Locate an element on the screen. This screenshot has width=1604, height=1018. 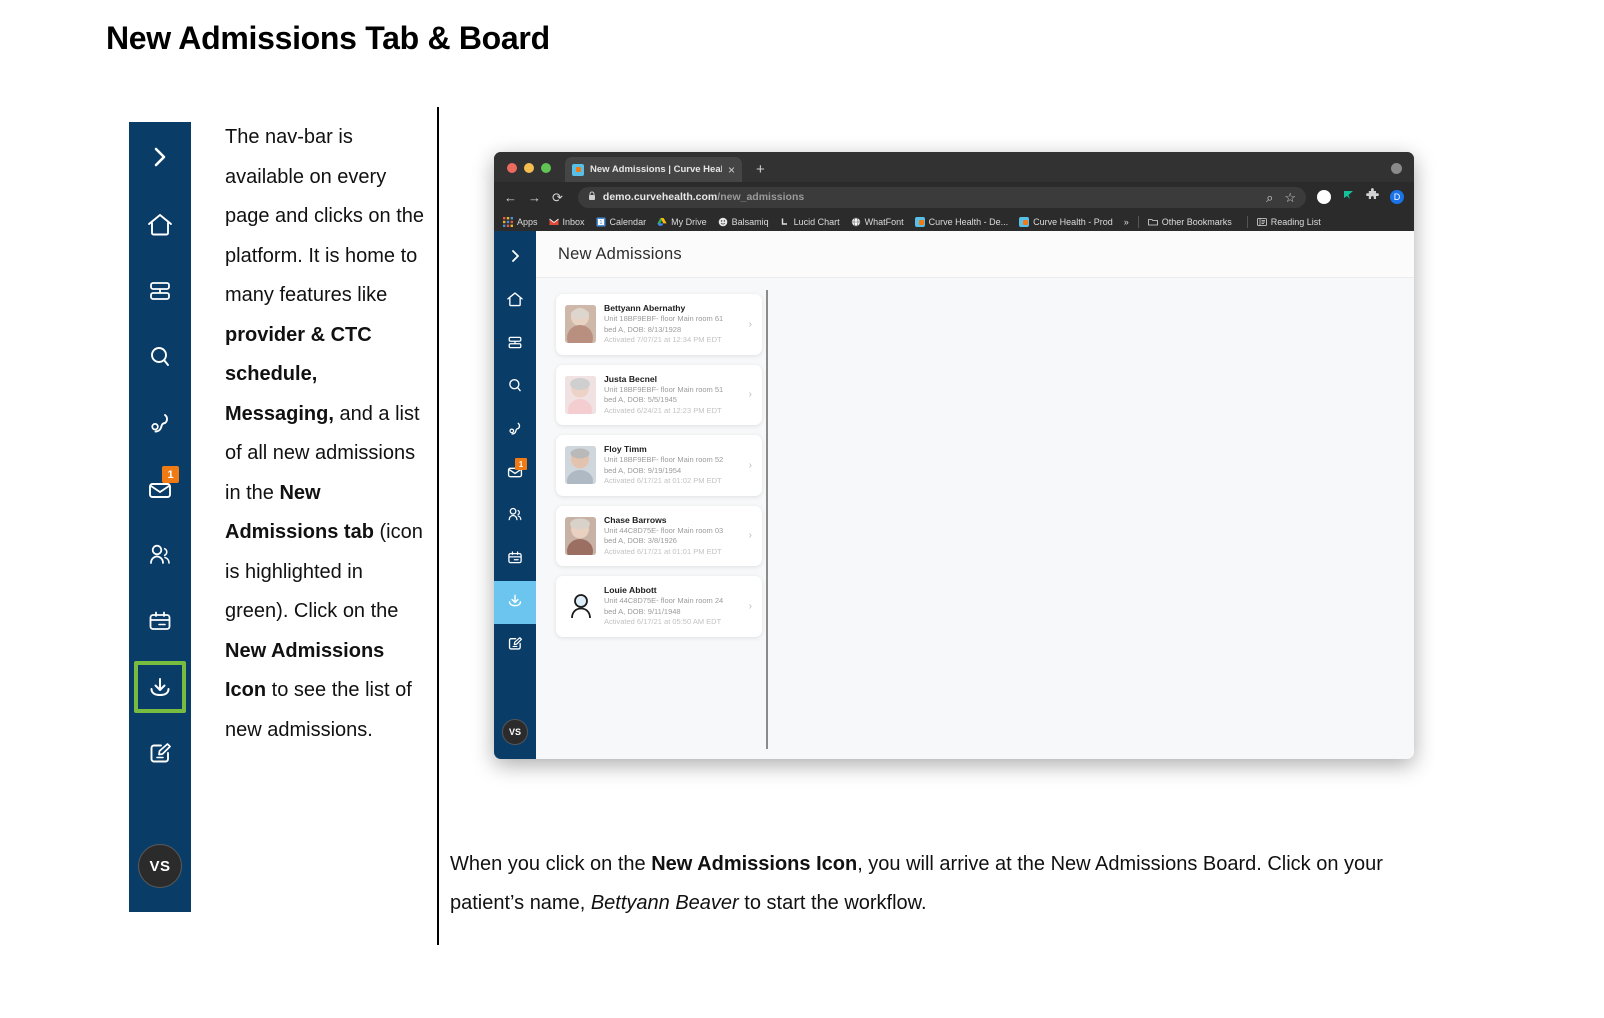
caption-seg-0: When you click on the is located at coordinates (551, 864).